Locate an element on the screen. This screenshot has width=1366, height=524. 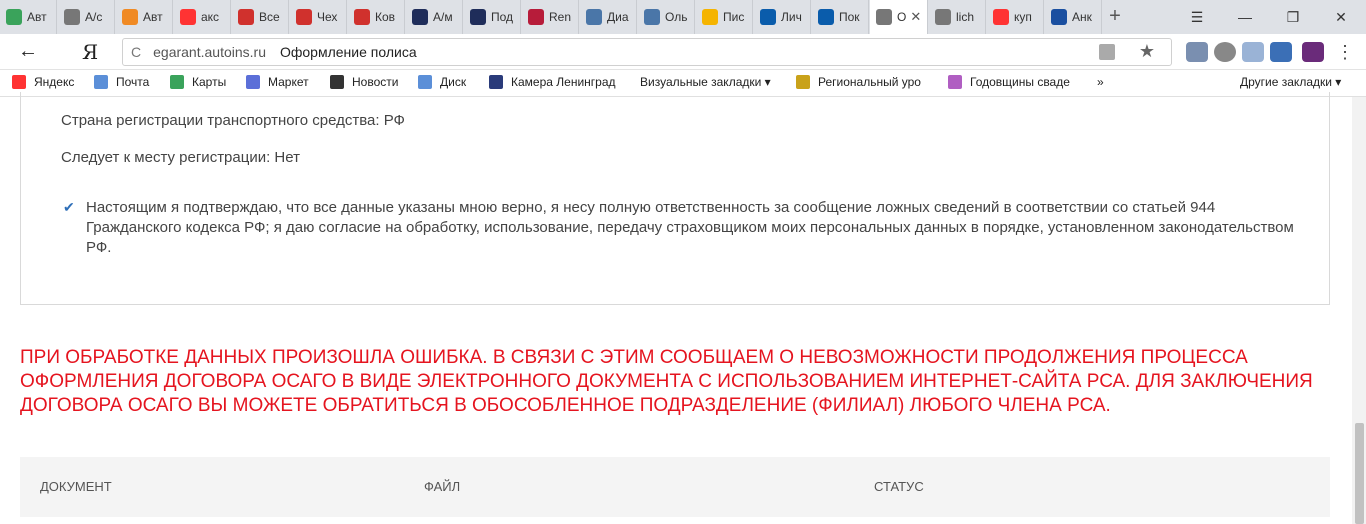
browser-tab: Оль is located at coordinates (666, 17).